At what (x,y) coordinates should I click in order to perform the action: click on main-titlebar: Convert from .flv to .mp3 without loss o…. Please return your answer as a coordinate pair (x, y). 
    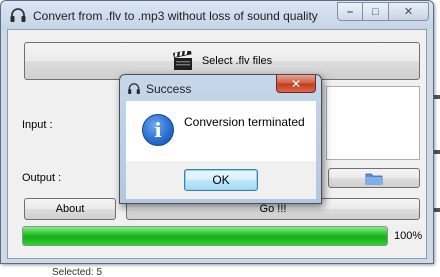
    Looking at the image, I should click on (217, 15).